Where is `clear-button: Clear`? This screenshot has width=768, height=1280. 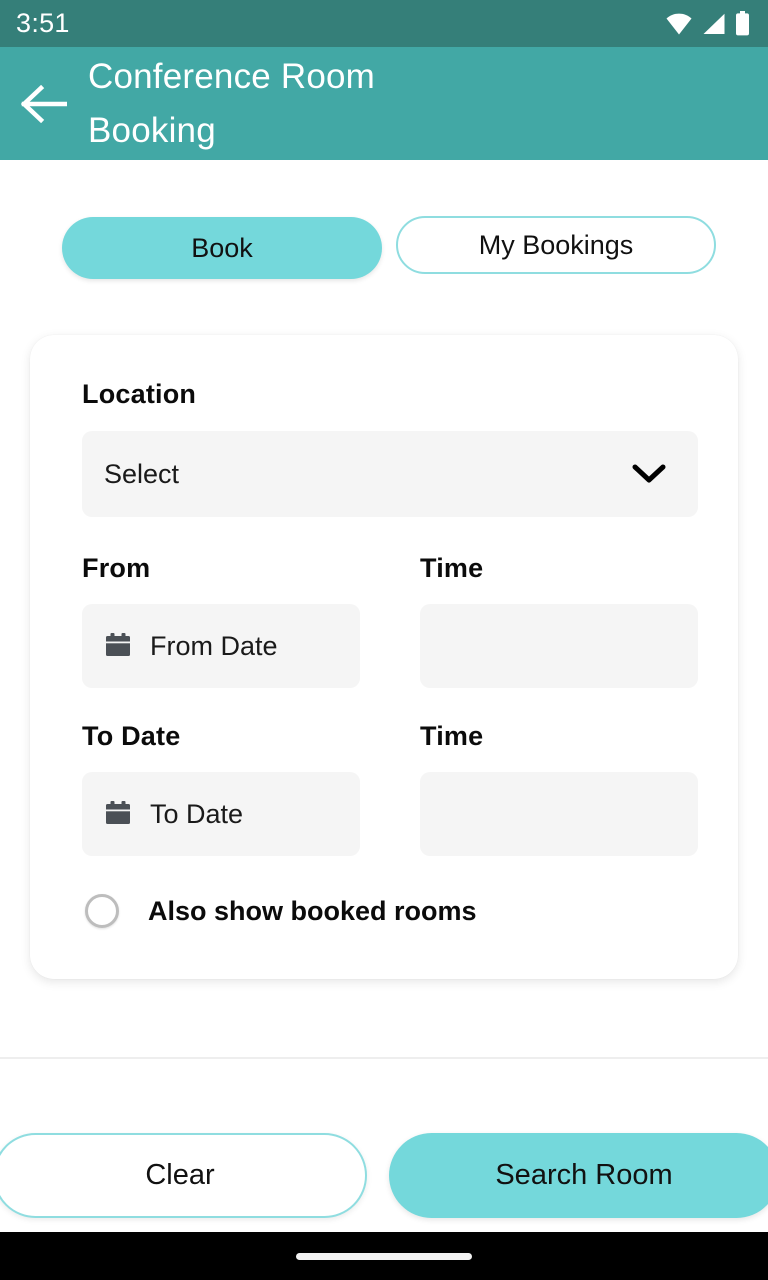 clear-button: Clear is located at coordinates (183, 1175).